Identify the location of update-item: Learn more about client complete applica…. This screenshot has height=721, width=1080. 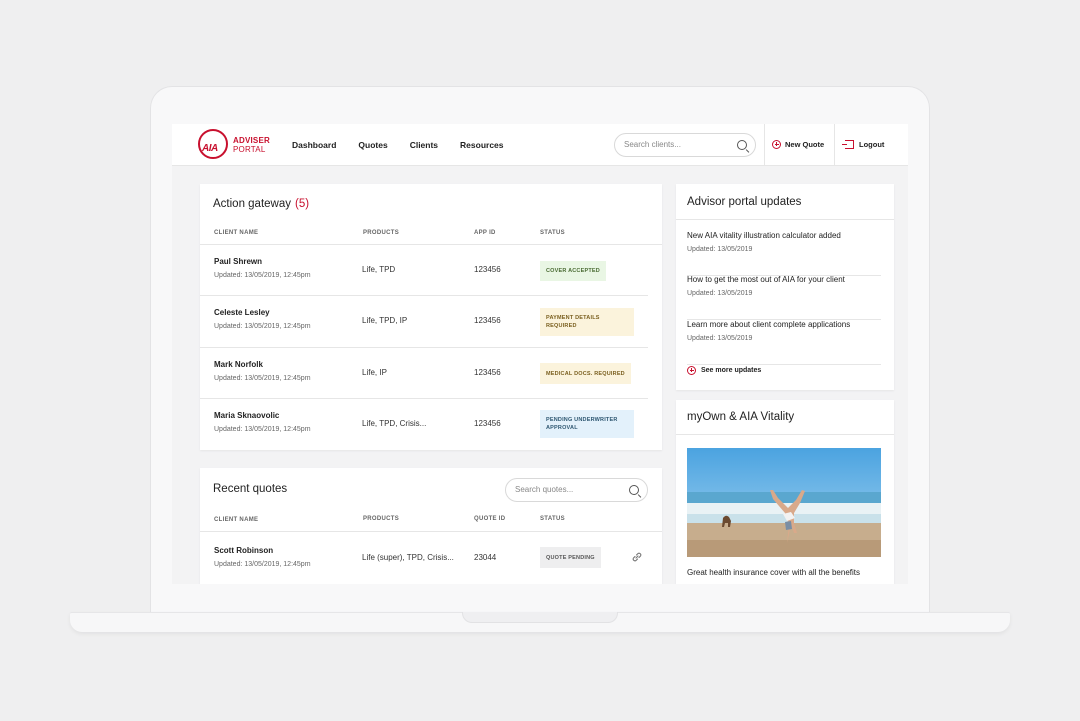
(784, 342).